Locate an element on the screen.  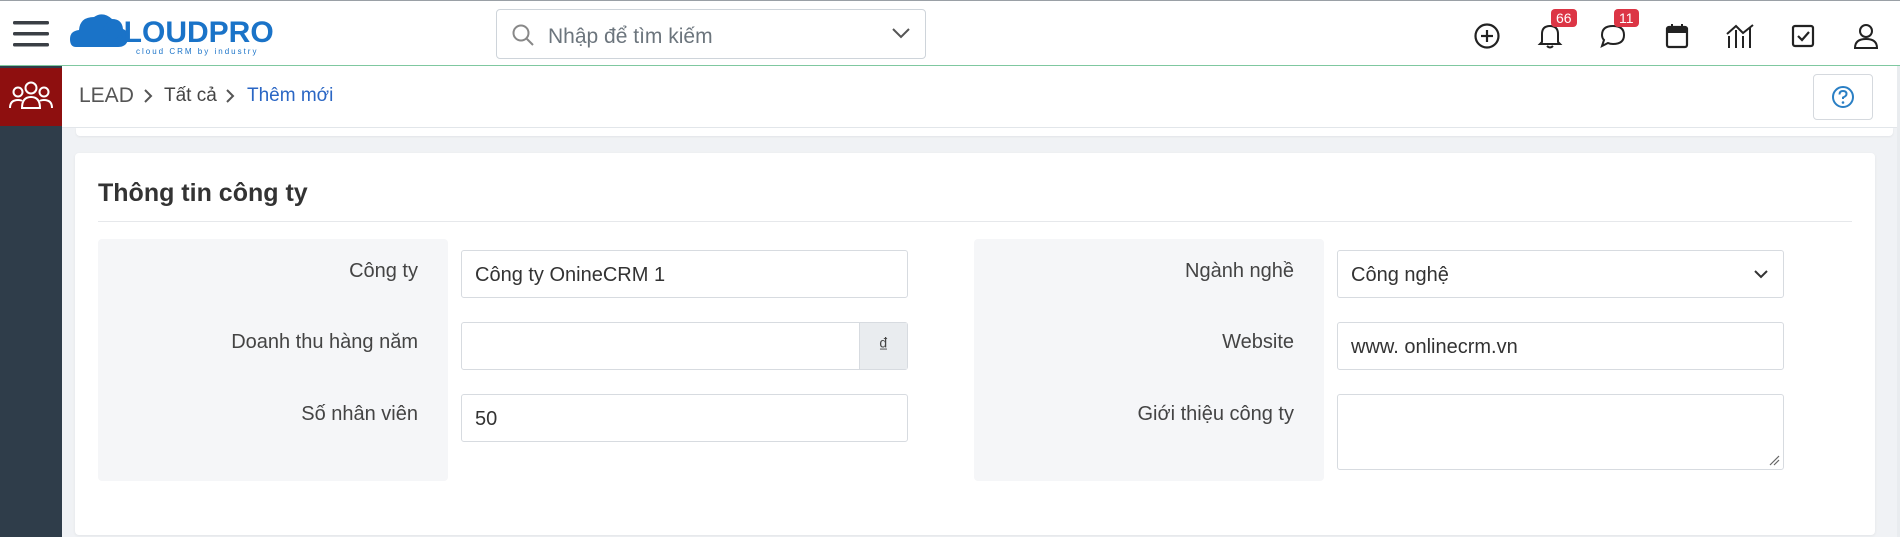
industry-label: Ngành nghề is located at coordinates (1239, 271).